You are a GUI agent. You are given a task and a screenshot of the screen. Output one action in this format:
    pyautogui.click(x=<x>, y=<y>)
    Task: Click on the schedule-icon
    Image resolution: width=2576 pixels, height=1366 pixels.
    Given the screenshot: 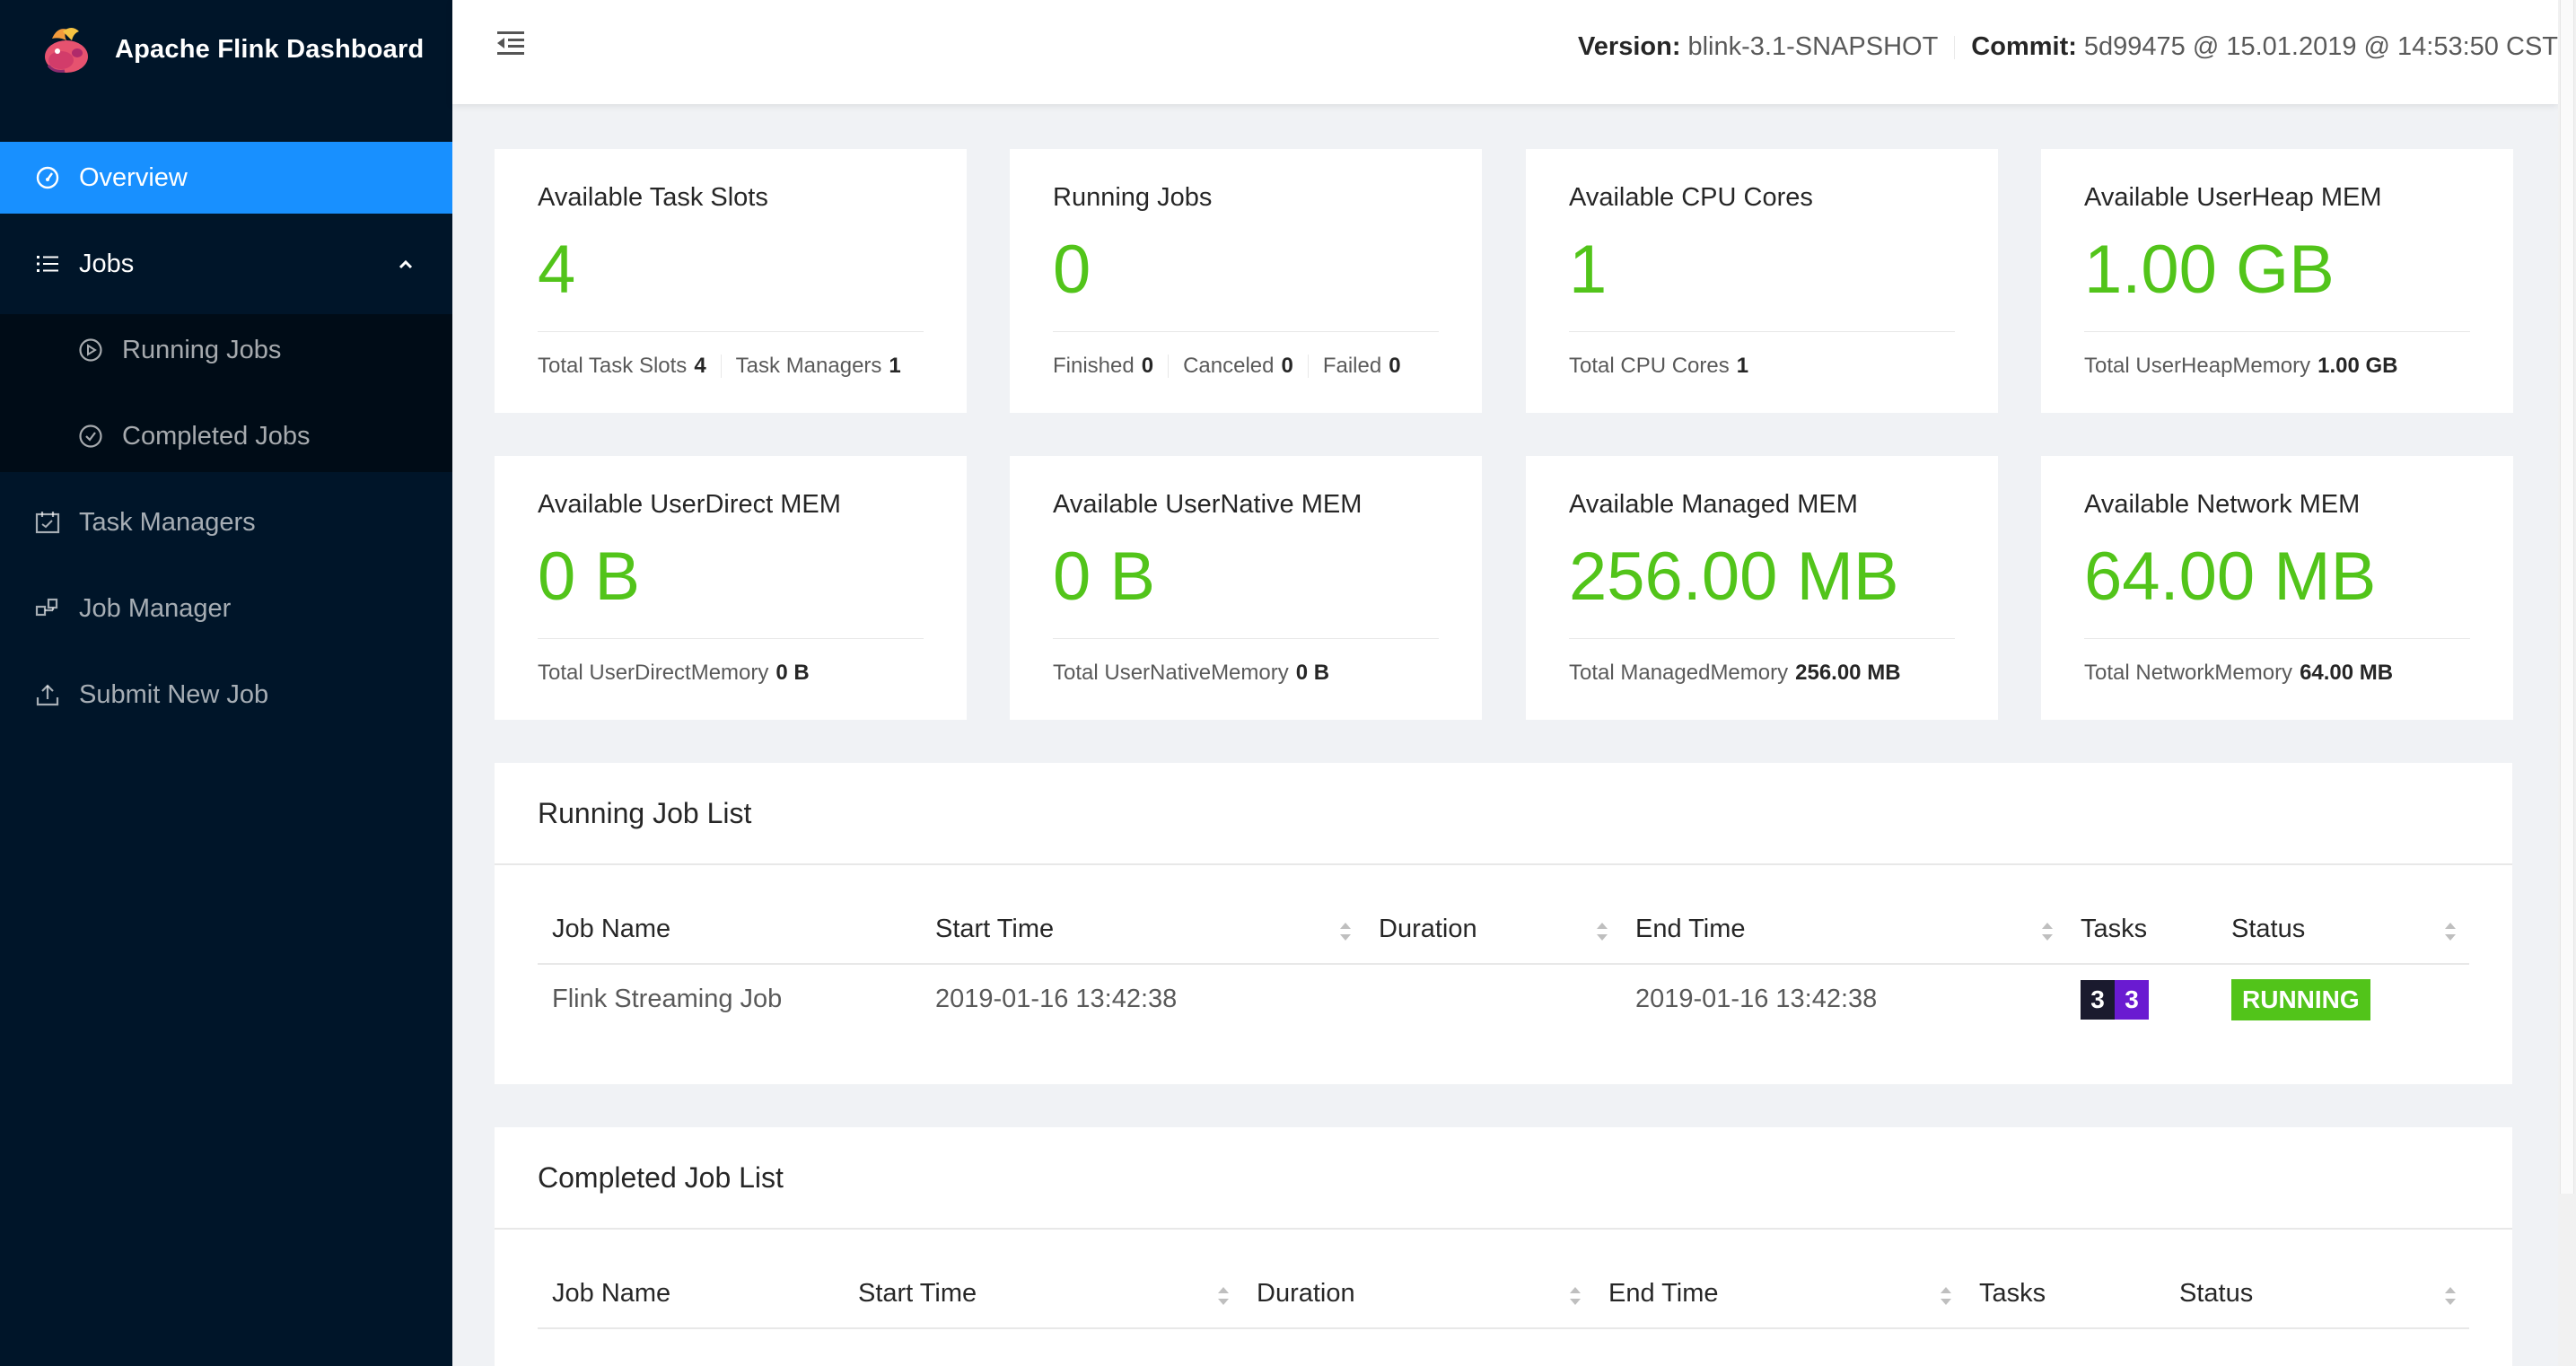 What is the action you would take?
    pyautogui.click(x=47, y=522)
    